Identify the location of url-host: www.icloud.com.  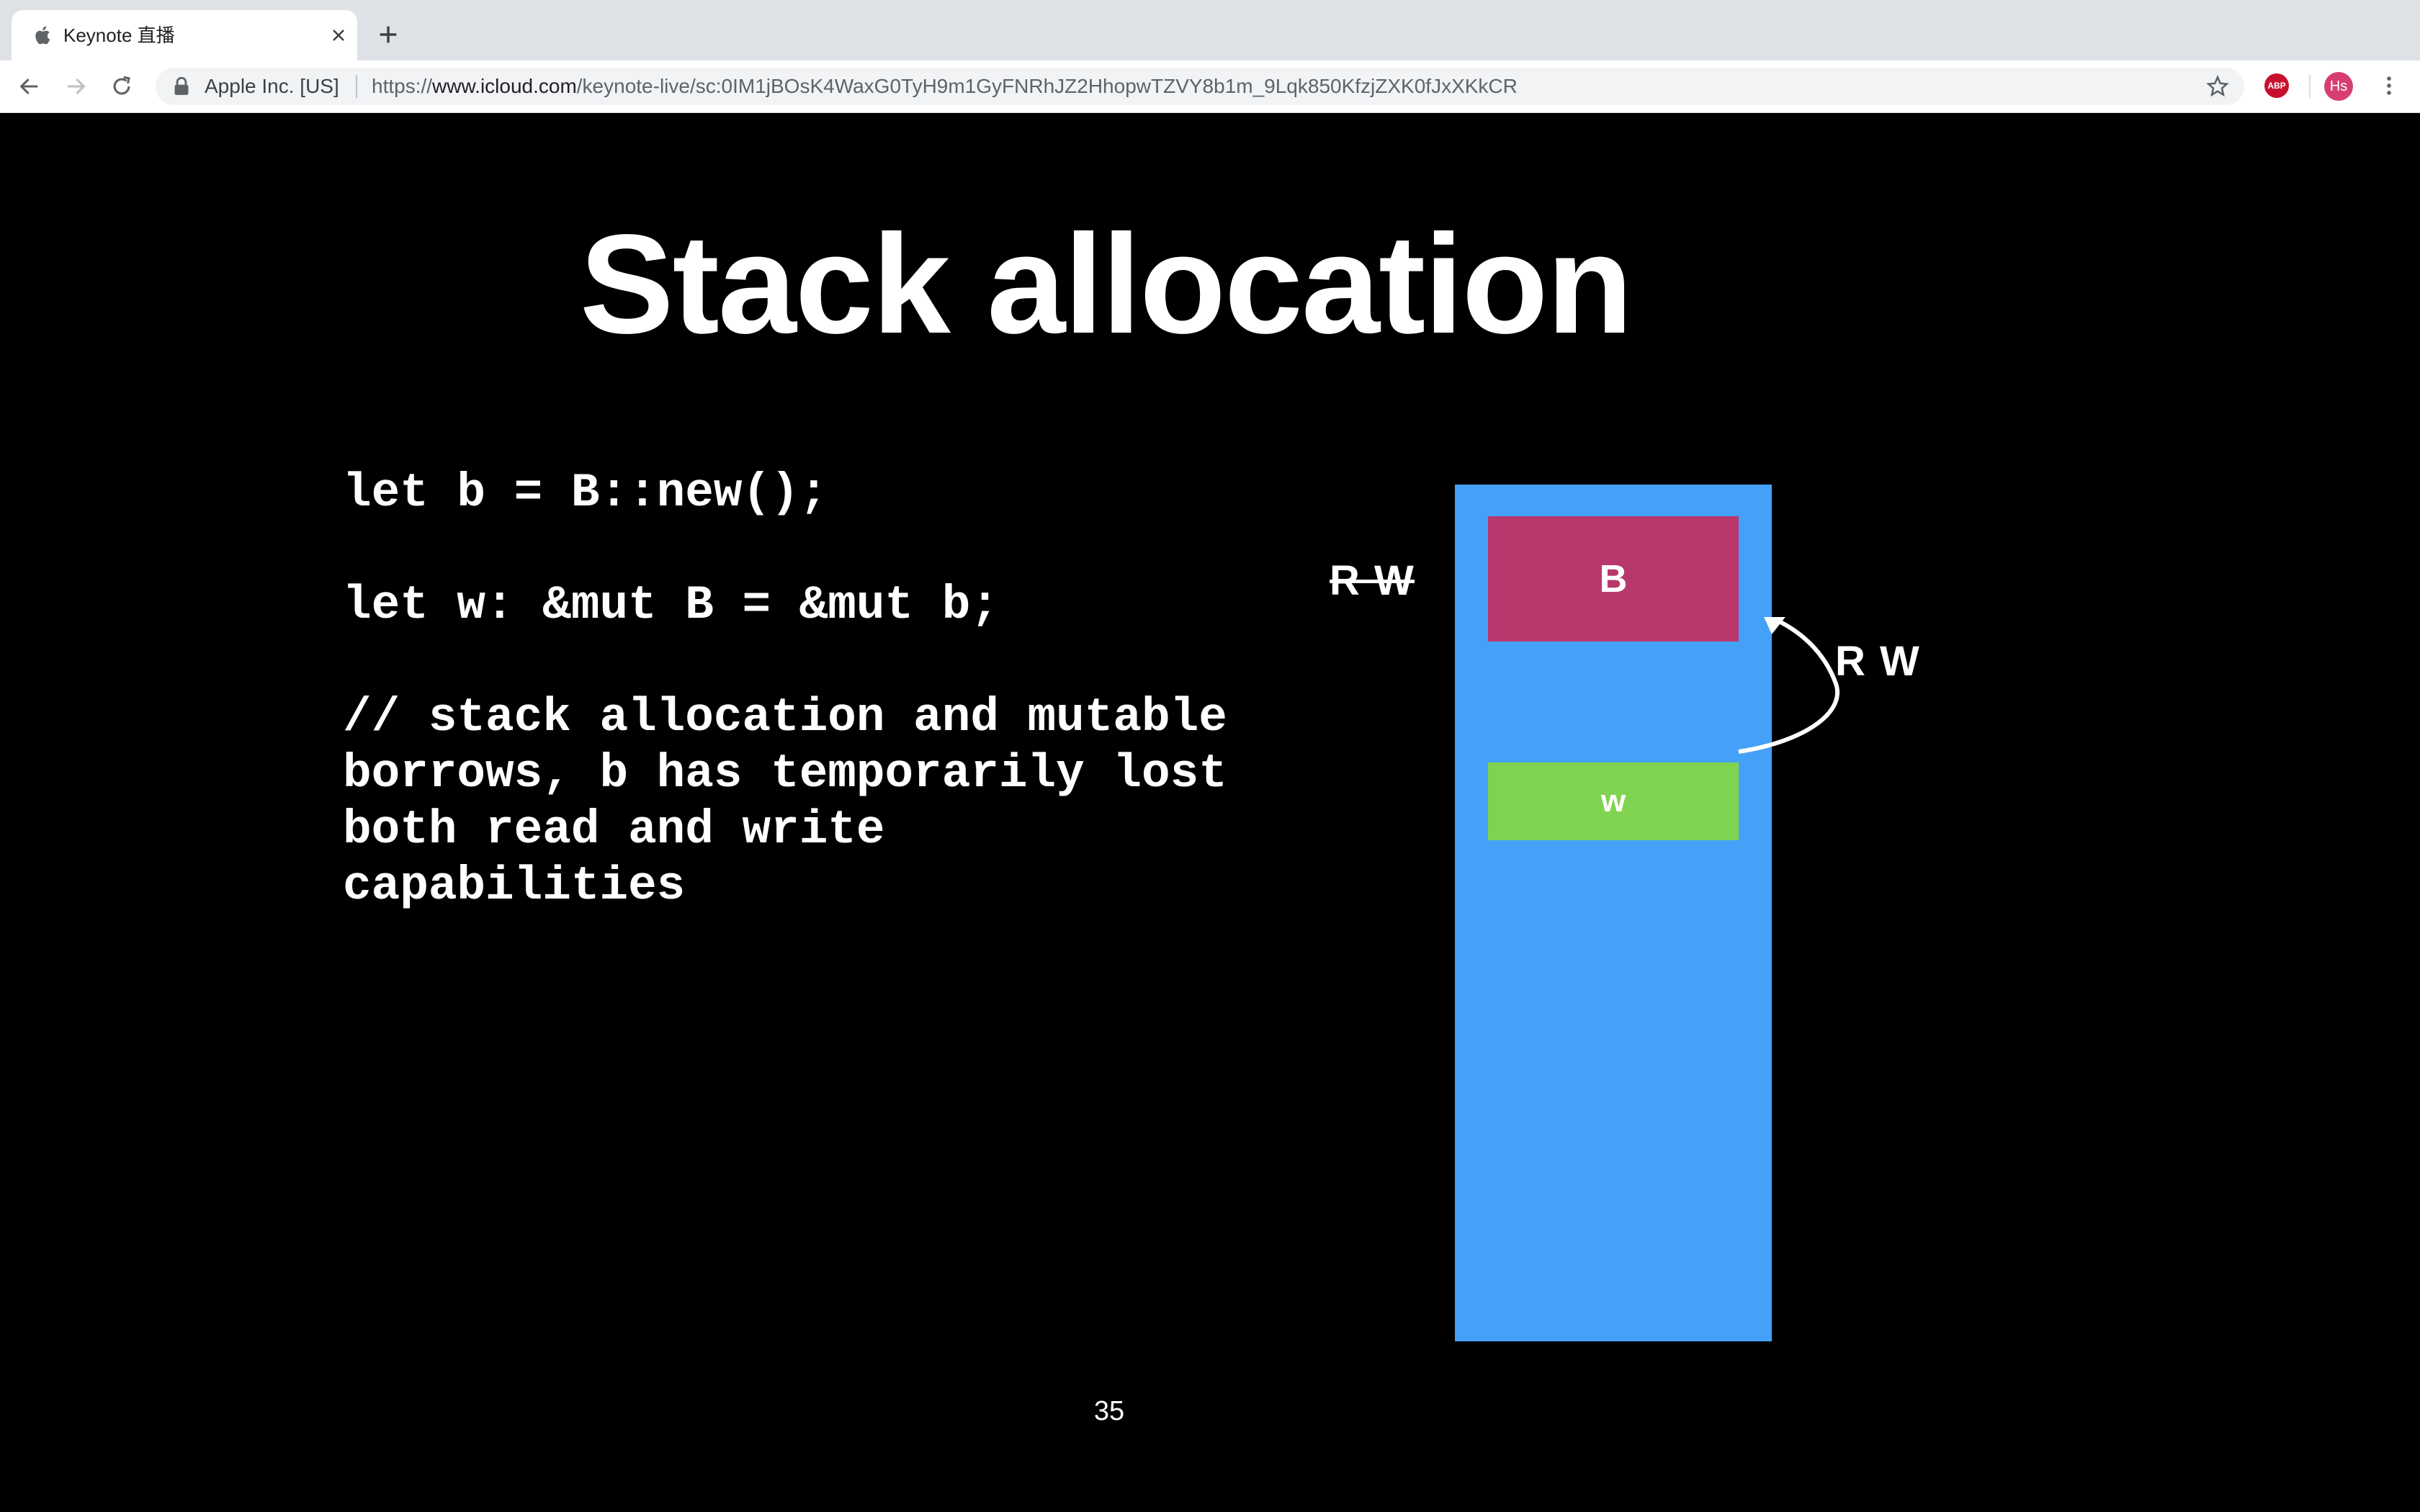
(504, 86).